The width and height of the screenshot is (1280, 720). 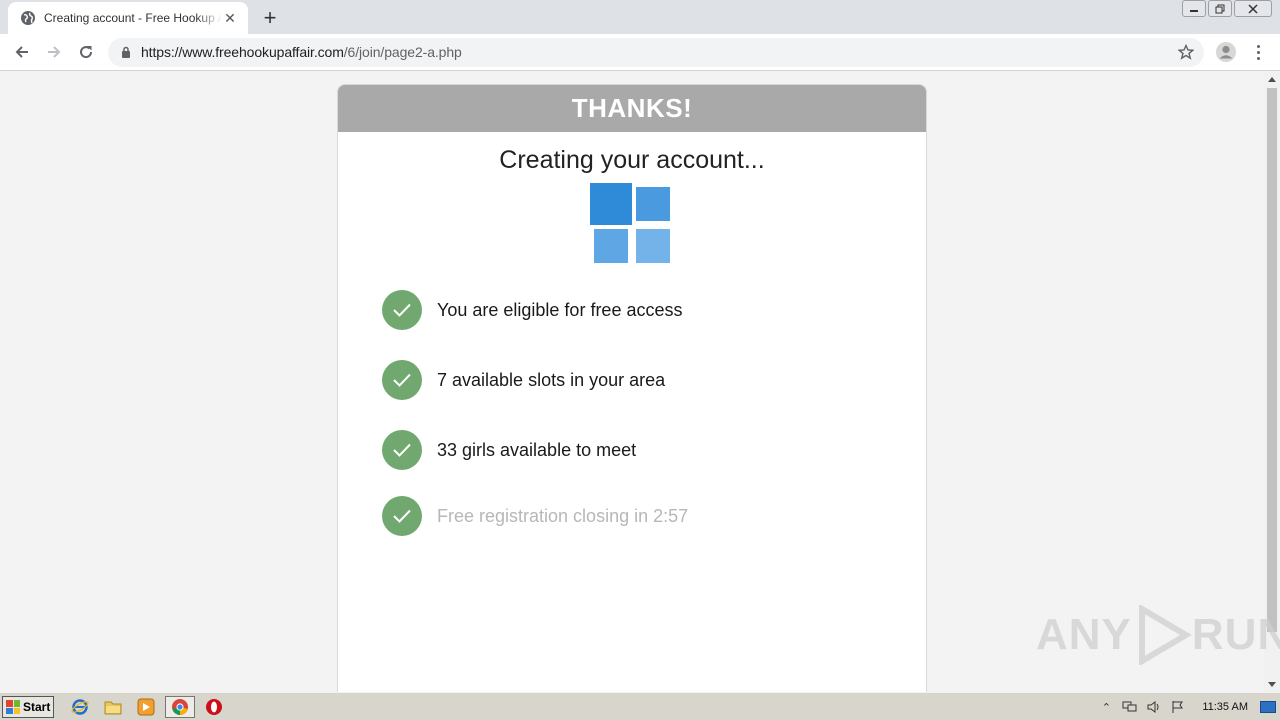 What do you see at coordinates (1084, 634) in the screenshot?
I see `watermark-left: ANY` at bounding box center [1084, 634].